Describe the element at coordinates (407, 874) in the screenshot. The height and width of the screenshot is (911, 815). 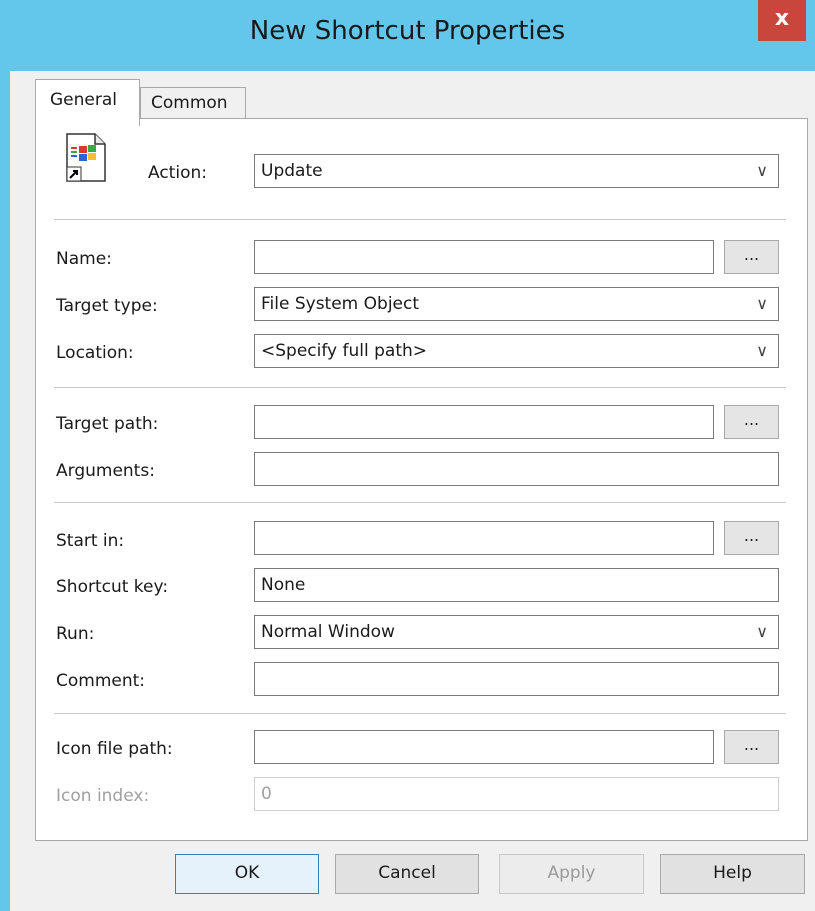
I see `cancel-button: Cancel` at that location.